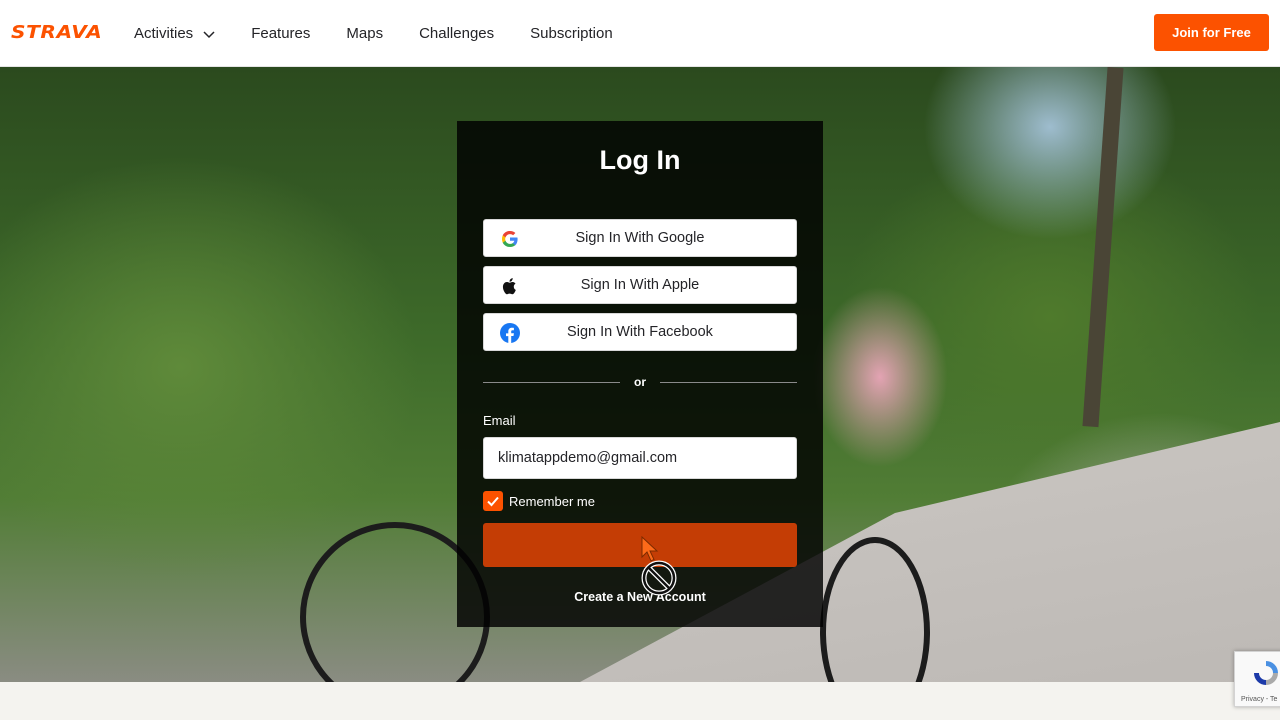  Describe the element at coordinates (1259, 699) in the screenshot. I see `recaptcha-privacy-text: Privacy - Te` at that location.